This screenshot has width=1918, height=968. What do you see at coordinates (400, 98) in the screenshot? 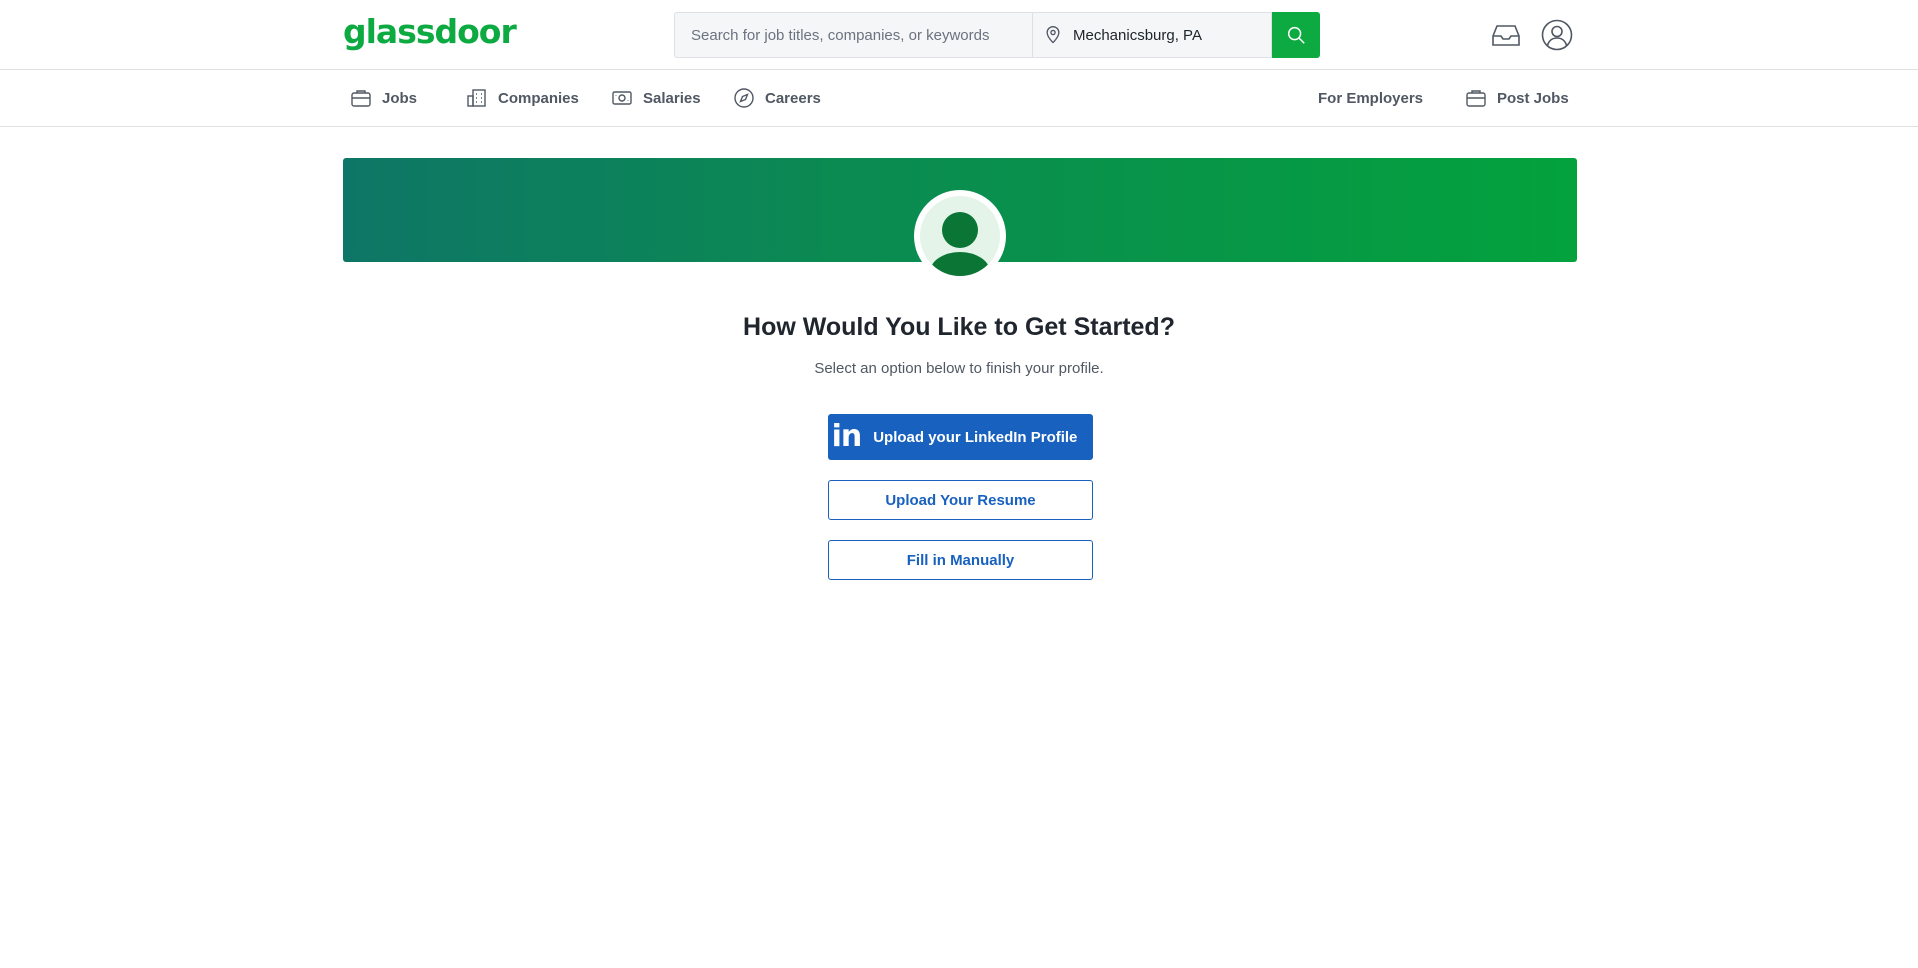
I see `nav-label: Jobs` at bounding box center [400, 98].